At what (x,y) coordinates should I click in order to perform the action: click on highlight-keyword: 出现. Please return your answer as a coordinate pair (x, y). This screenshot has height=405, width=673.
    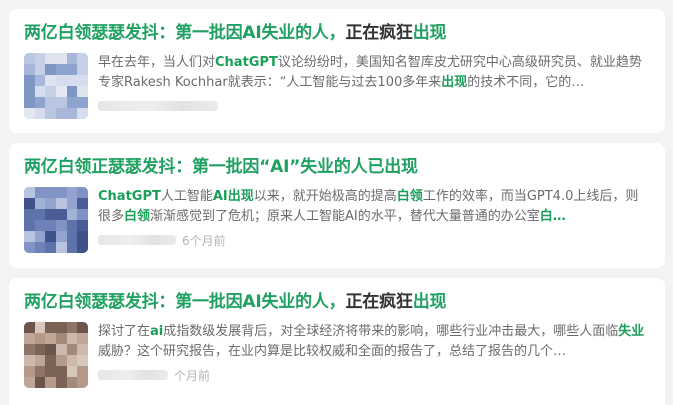
    Looking at the image, I should click on (454, 82).